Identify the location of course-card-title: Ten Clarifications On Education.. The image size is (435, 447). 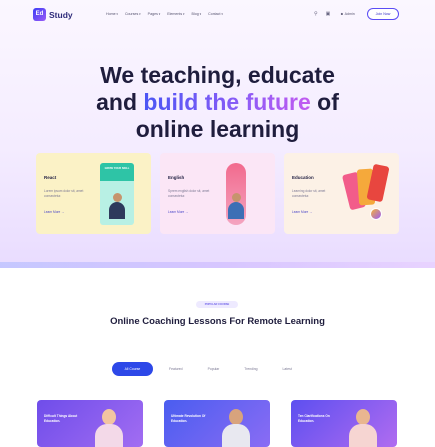
(314, 418).